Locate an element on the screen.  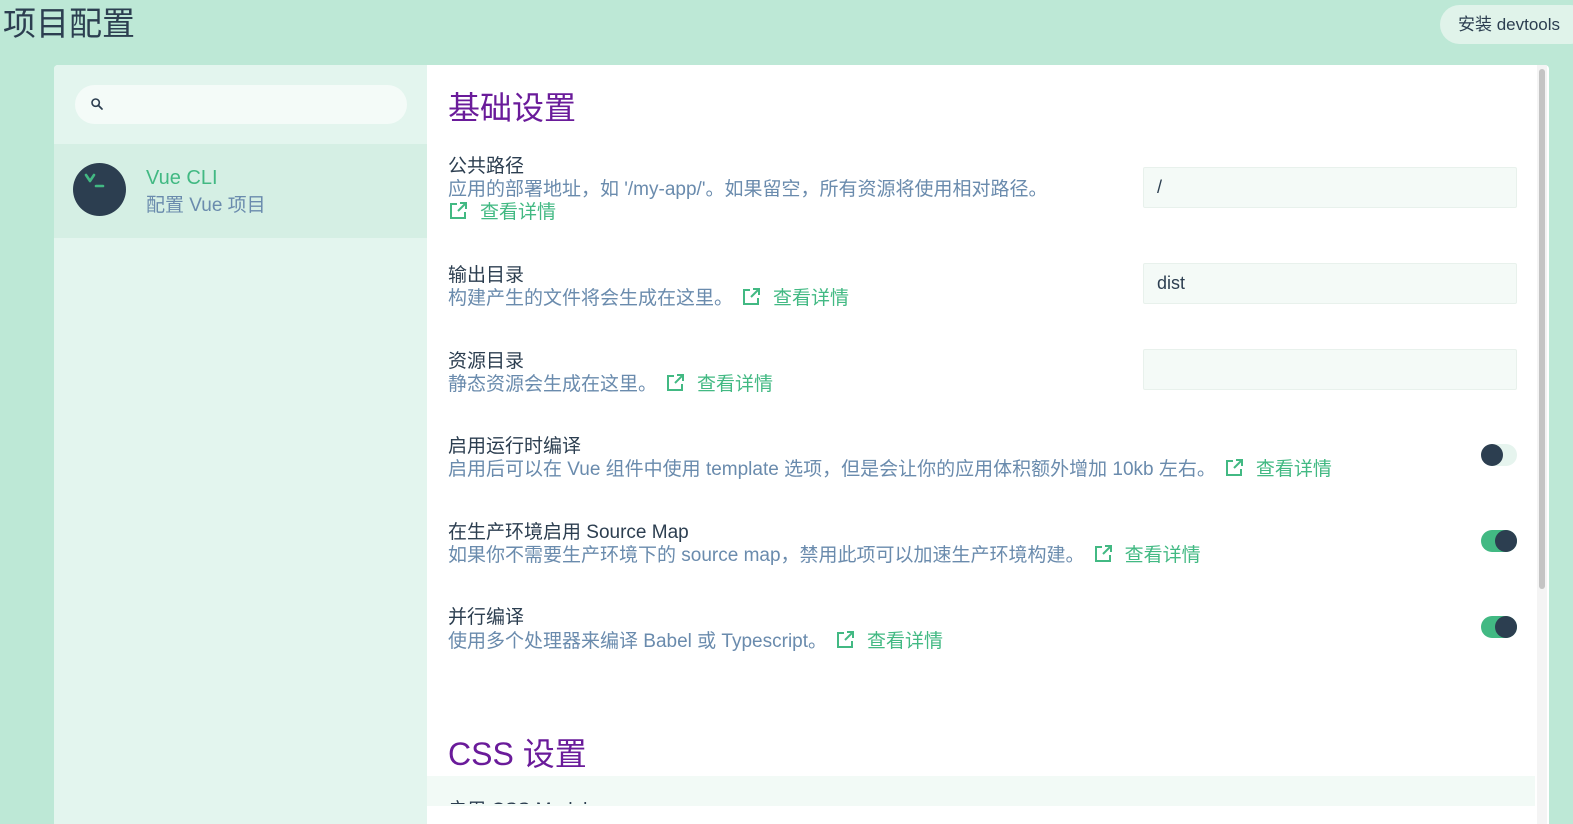
parallel-toggle is located at coordinates (1499, 627).